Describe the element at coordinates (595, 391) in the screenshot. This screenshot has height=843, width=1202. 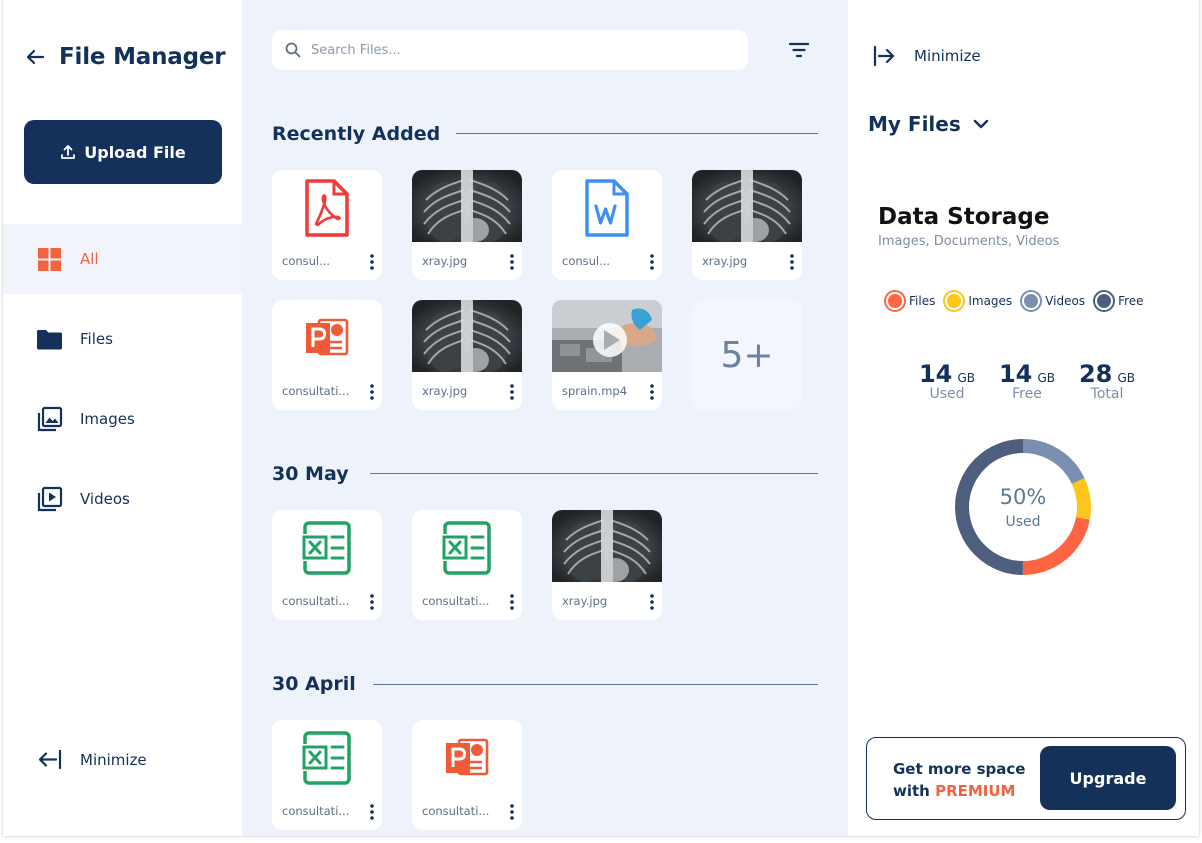
I see `file-name: sprain.mp4` at that location.